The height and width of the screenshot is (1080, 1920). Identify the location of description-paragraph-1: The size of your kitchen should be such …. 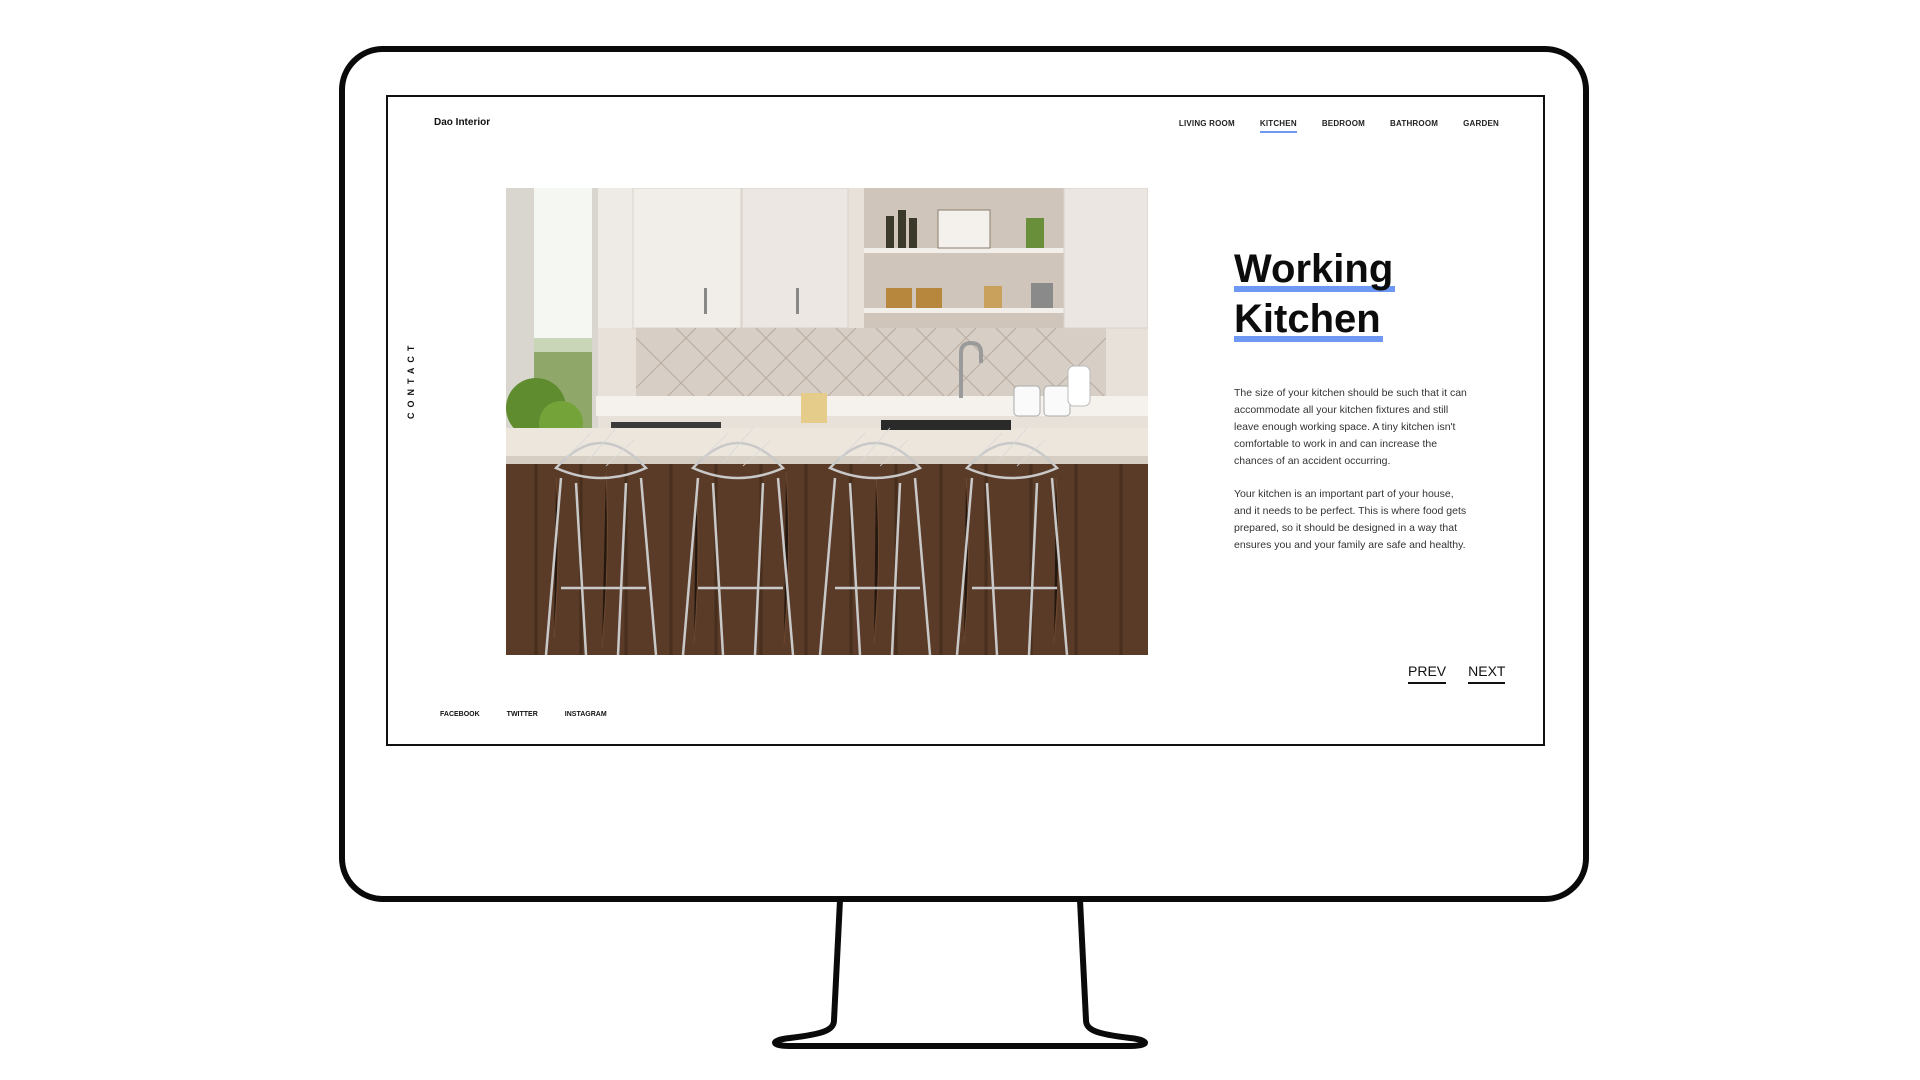
(1350, 427).